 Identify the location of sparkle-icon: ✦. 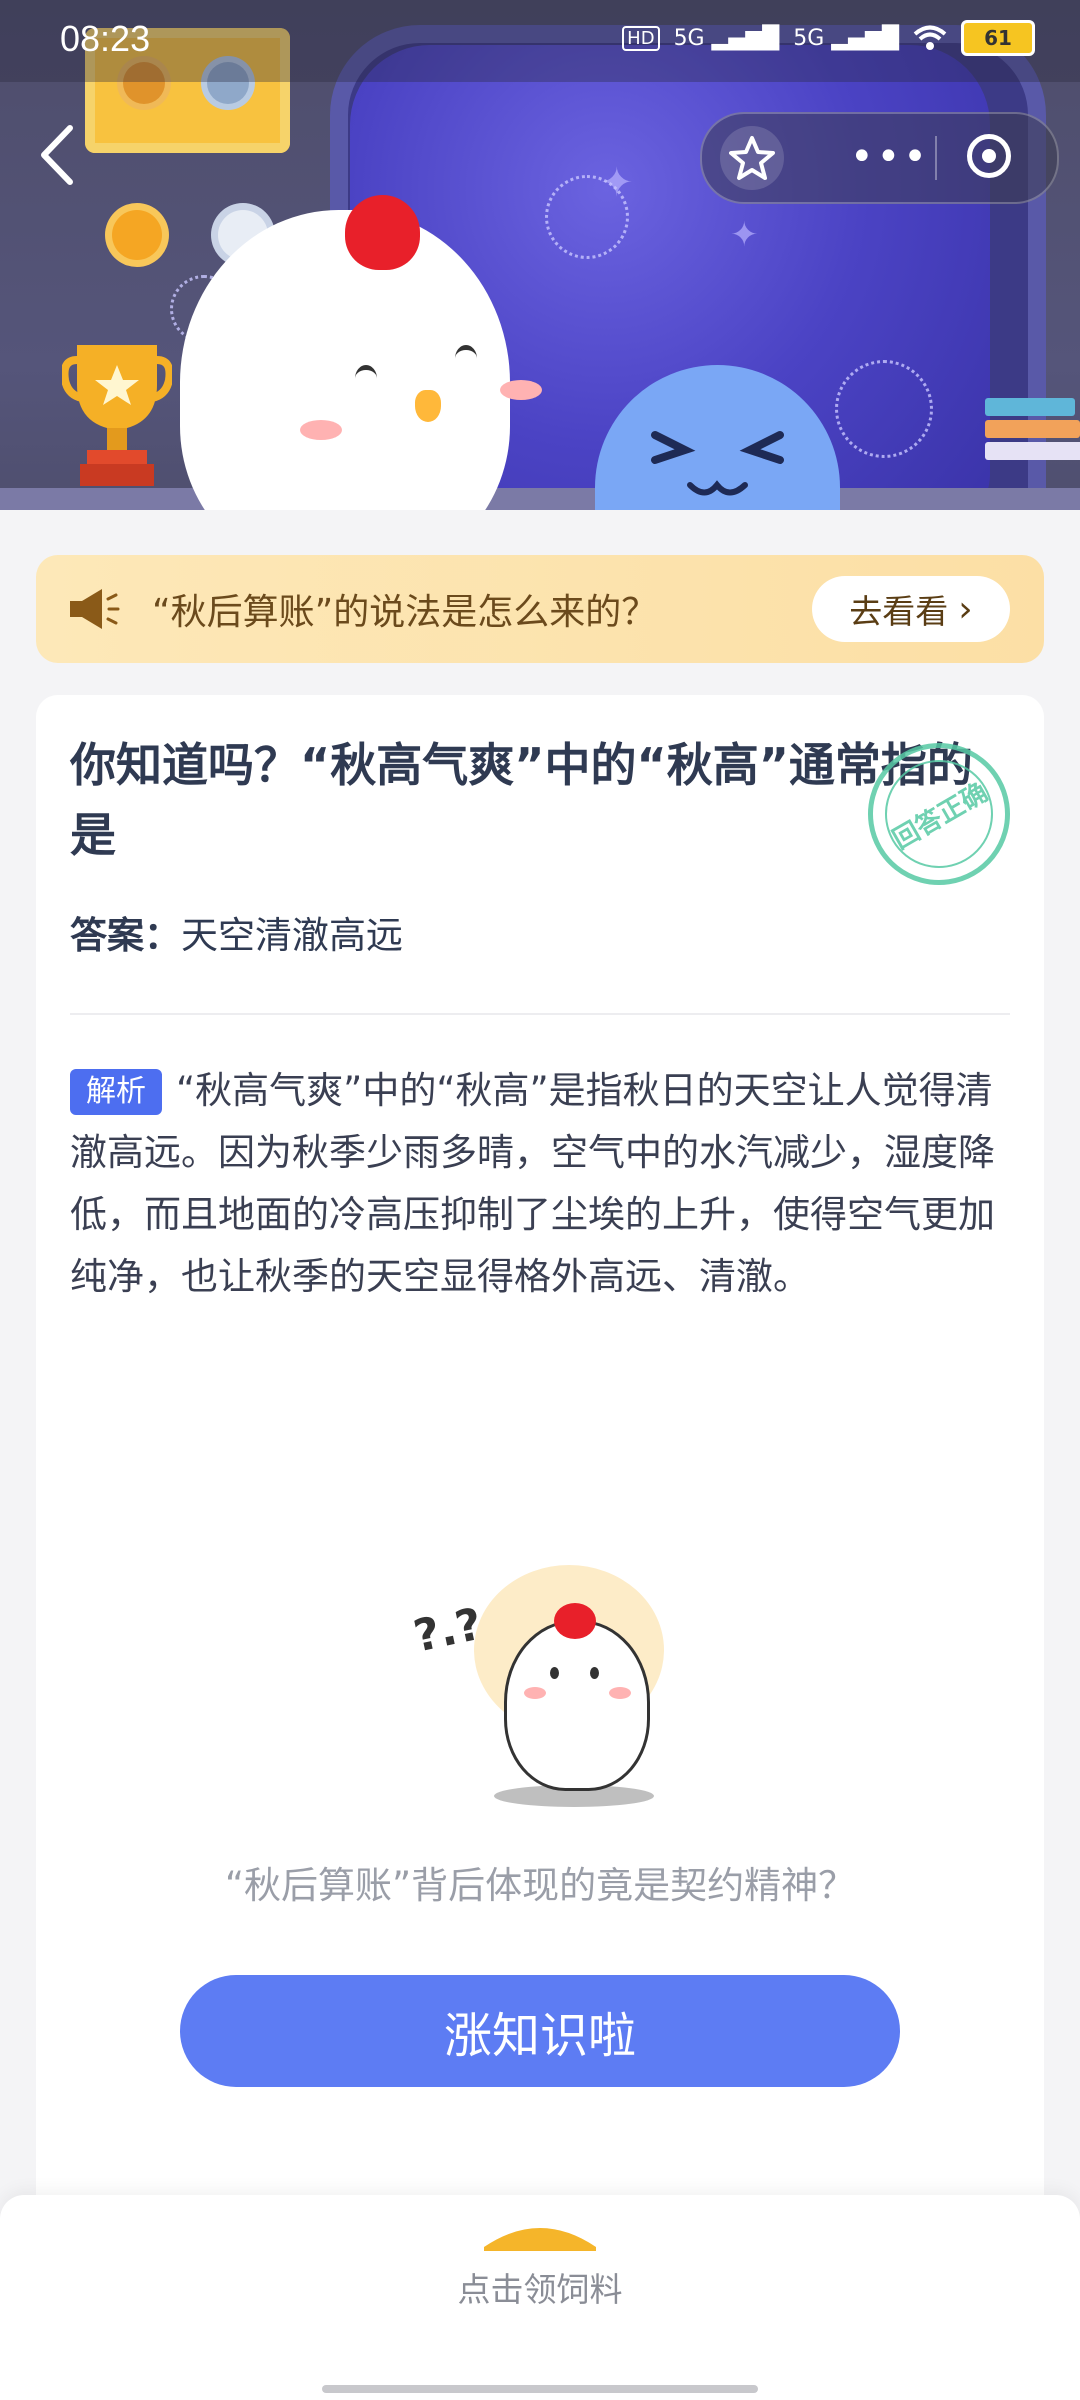
(744, 235).